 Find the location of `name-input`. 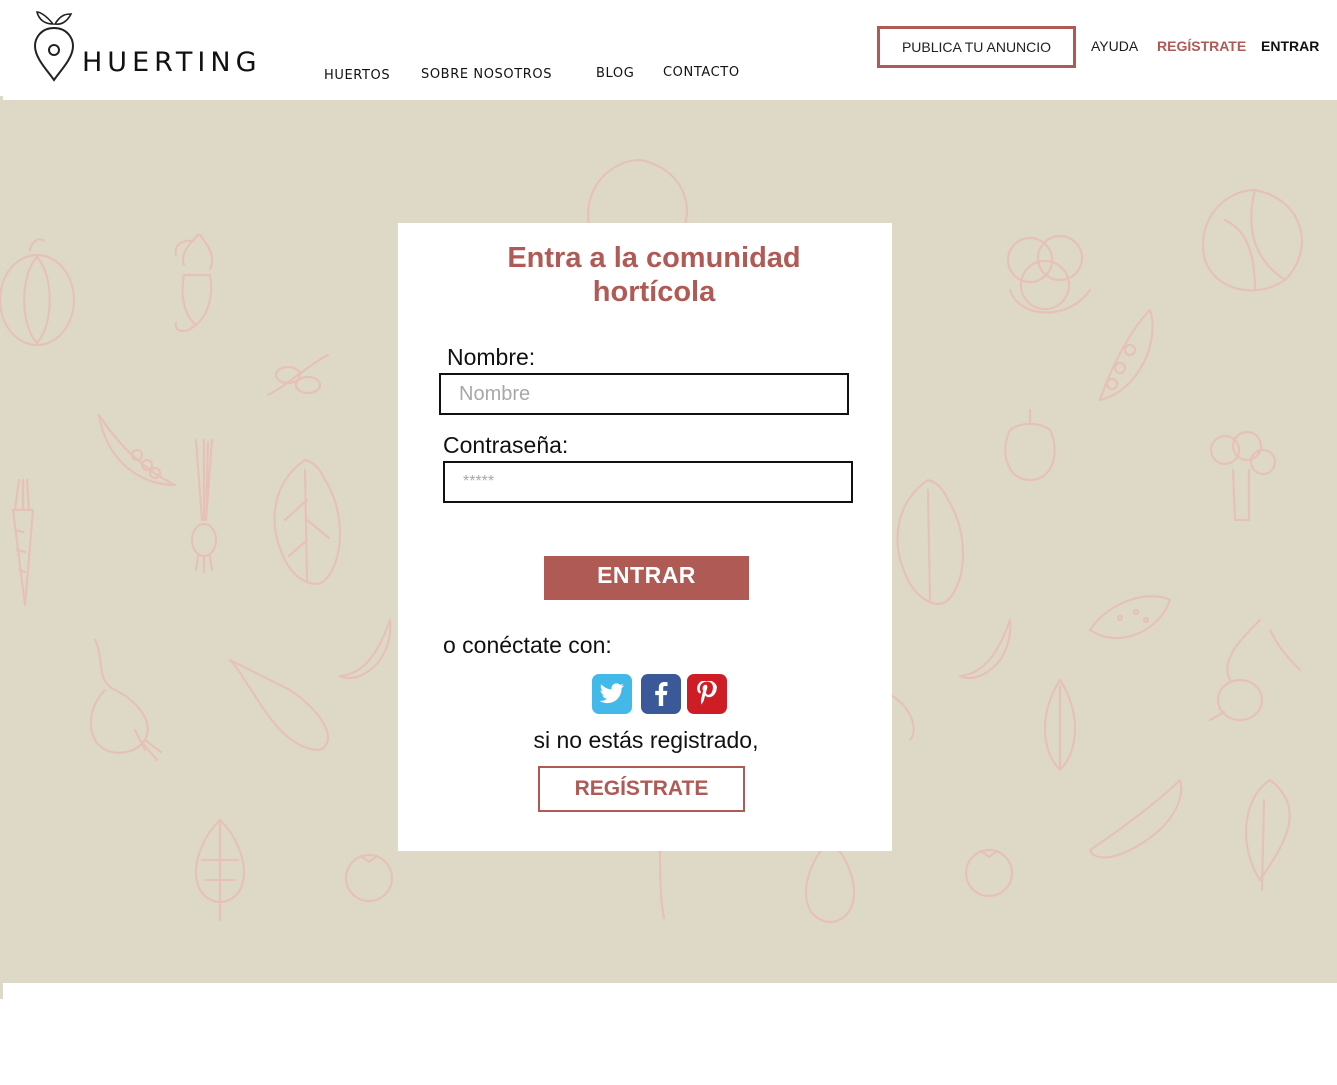

name-input is located at coordinates (644, 394).